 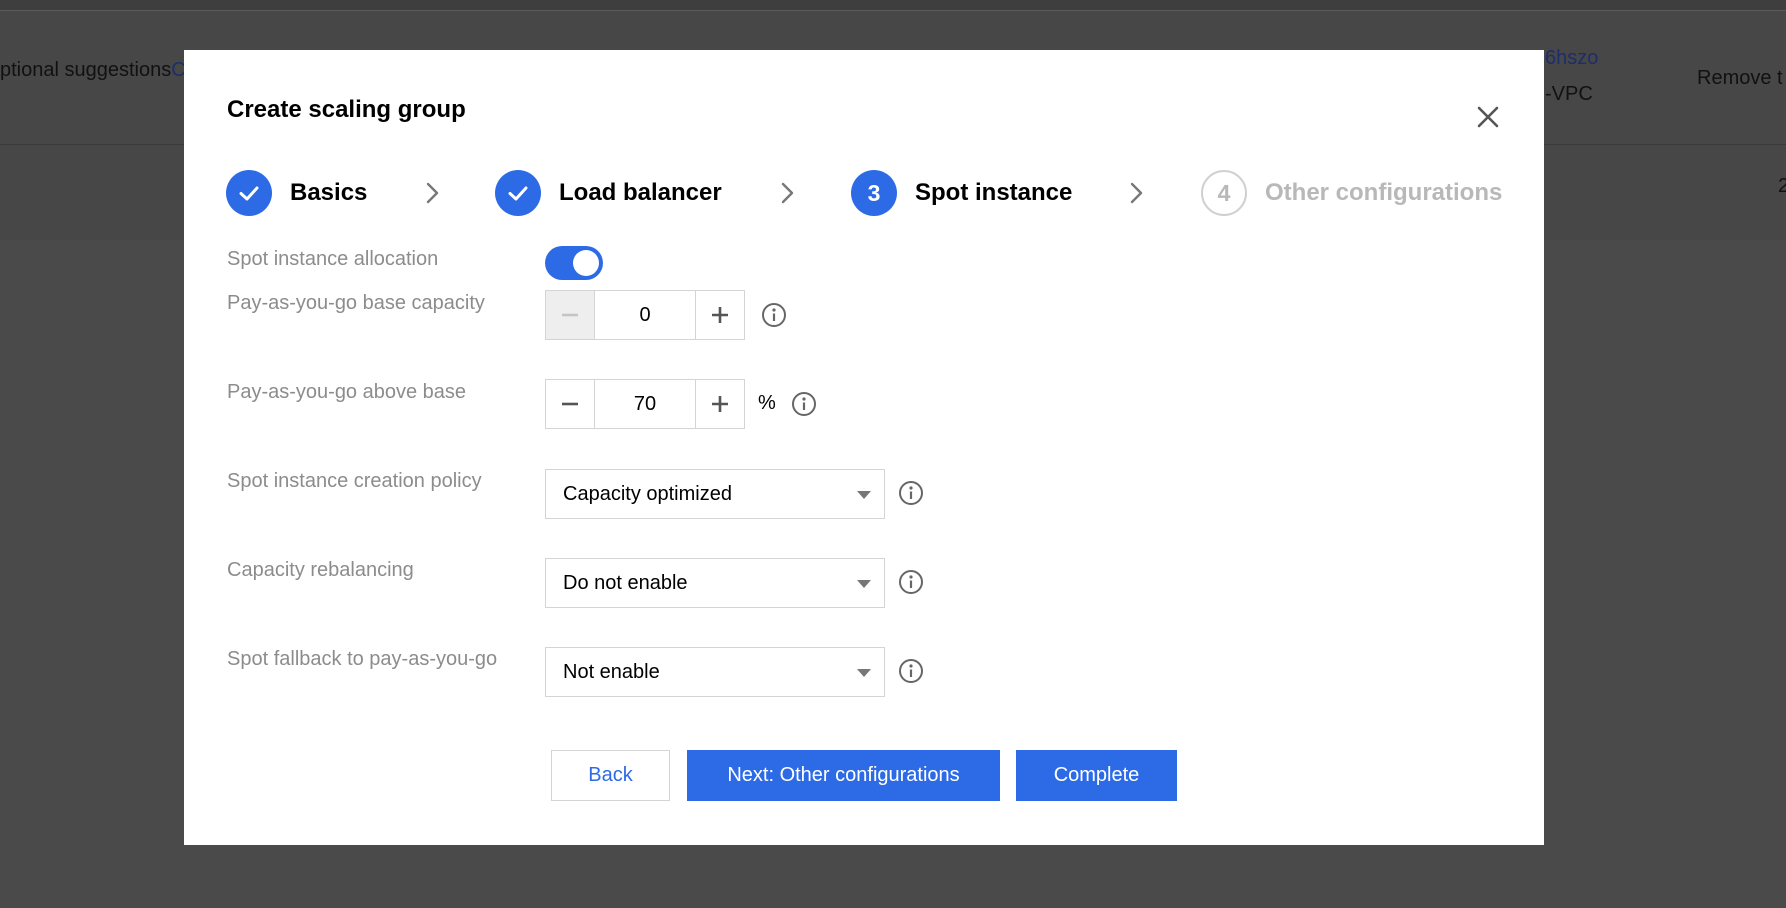 What do you see at coordinates (767, 403) in the screenshot?
I see `percent-unit: %` at bounding box center [767, 403].